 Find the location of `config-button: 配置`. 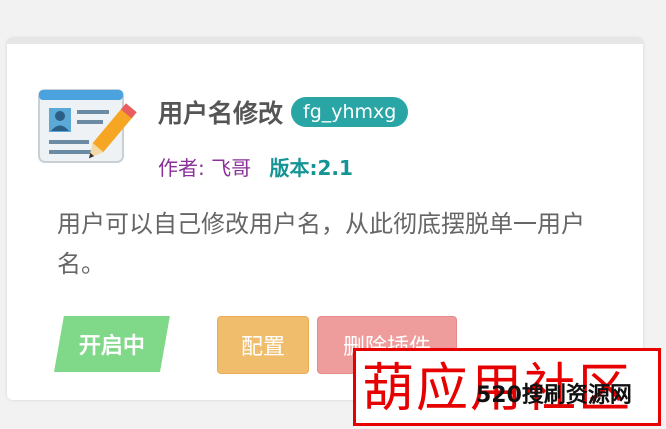

config-button: 配置 is located at coordinates (263, 345).